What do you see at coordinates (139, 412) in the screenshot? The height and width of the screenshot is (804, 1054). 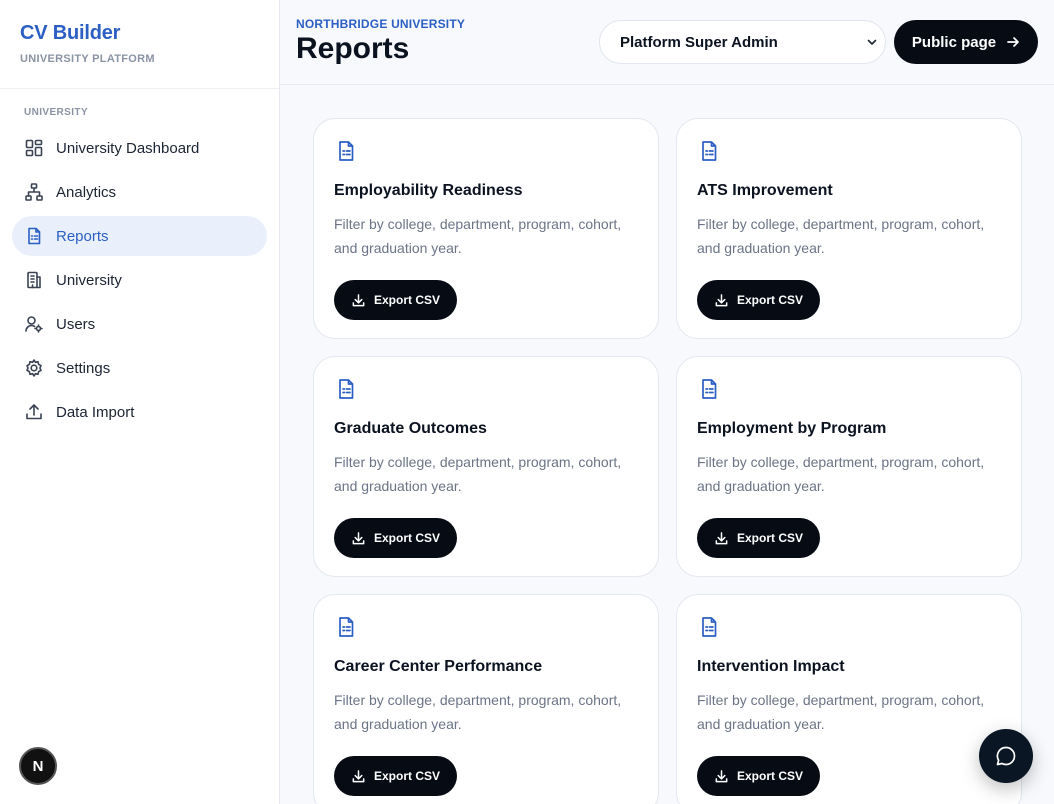 I see `sidebar-item-data-import: Data Import` at bounding box center [139, 412].